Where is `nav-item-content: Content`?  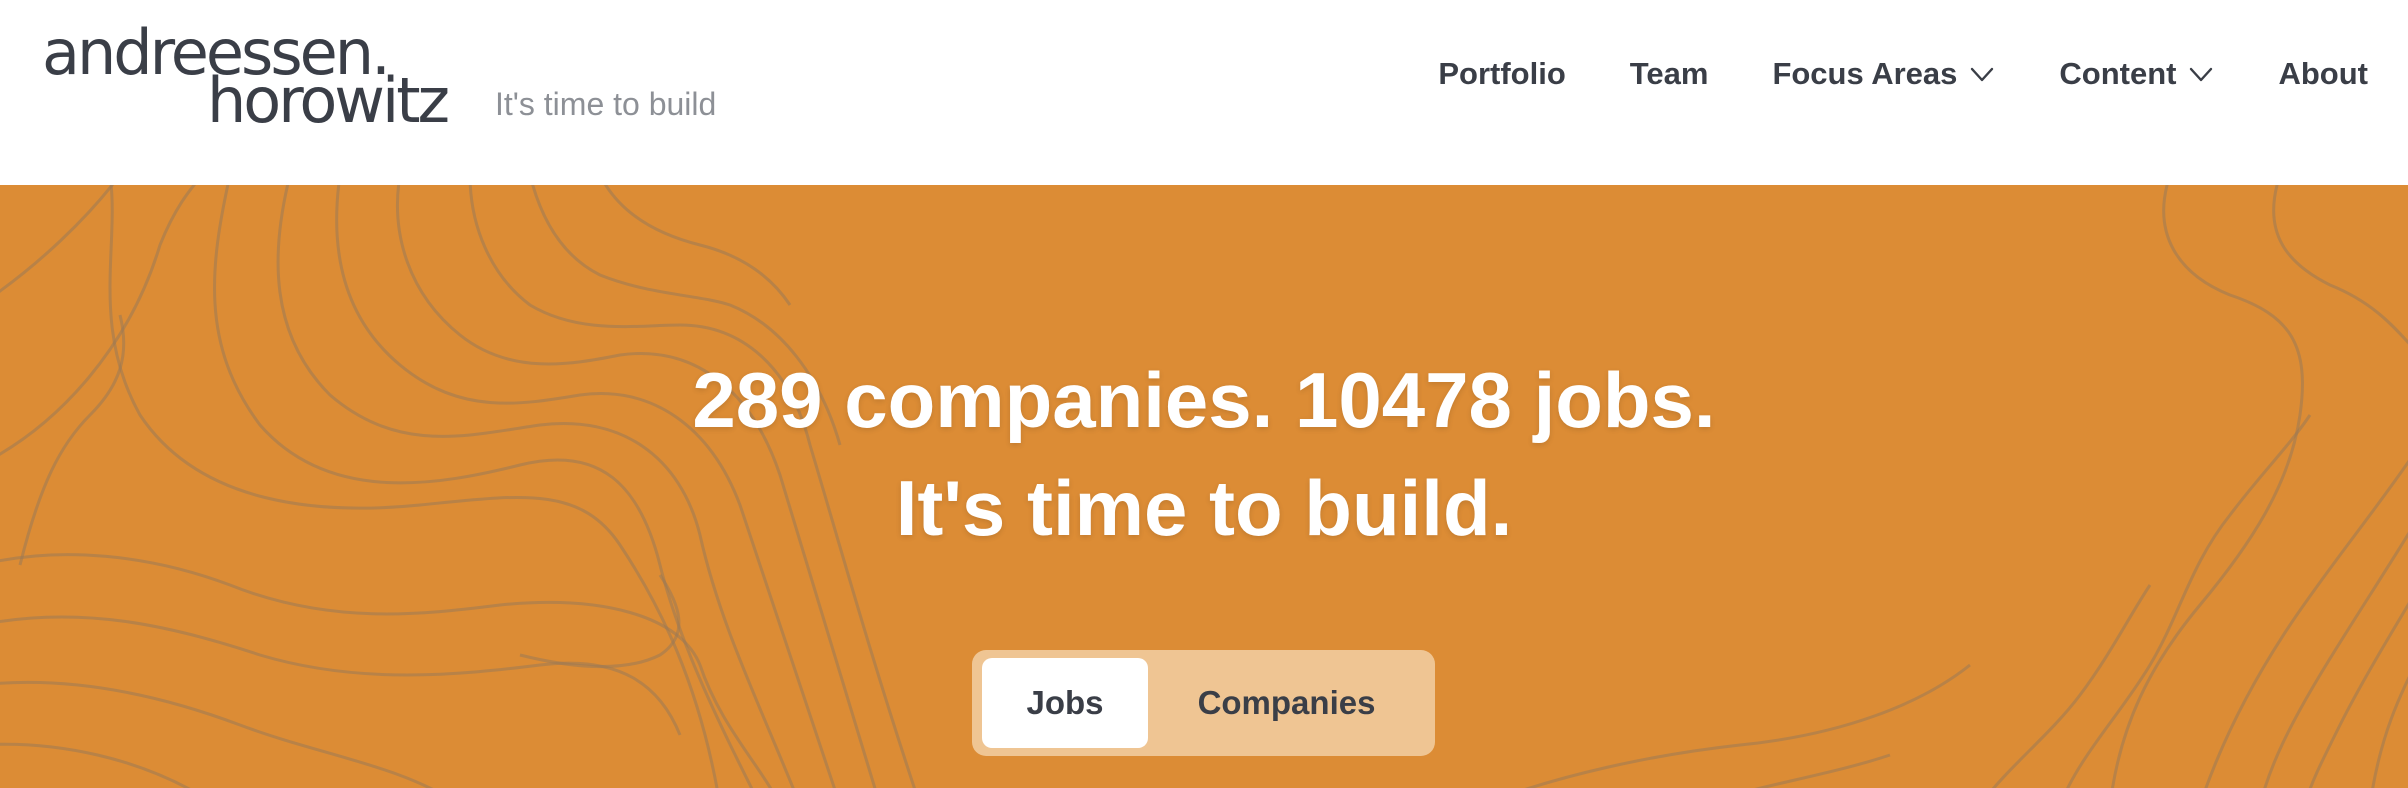 nav-item-content: Content is located at coordinates (2136, 74).